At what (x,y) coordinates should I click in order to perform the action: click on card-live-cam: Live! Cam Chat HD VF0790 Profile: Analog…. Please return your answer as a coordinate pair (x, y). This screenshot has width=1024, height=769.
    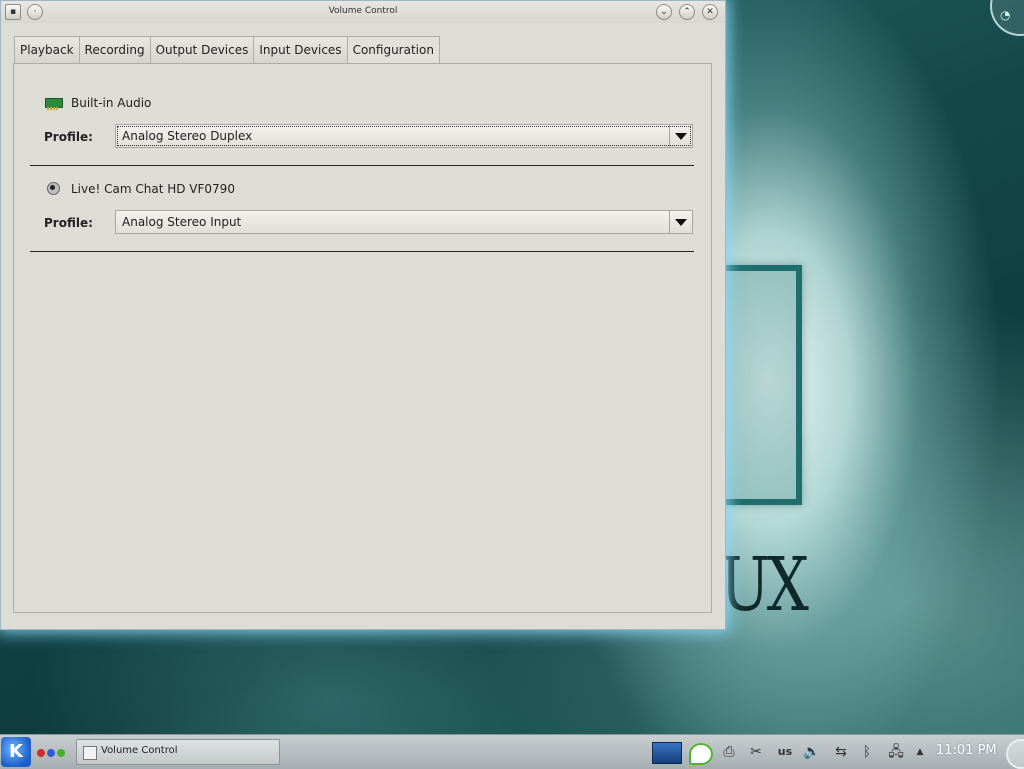
    Looking at the image, I should click on (362, 210).